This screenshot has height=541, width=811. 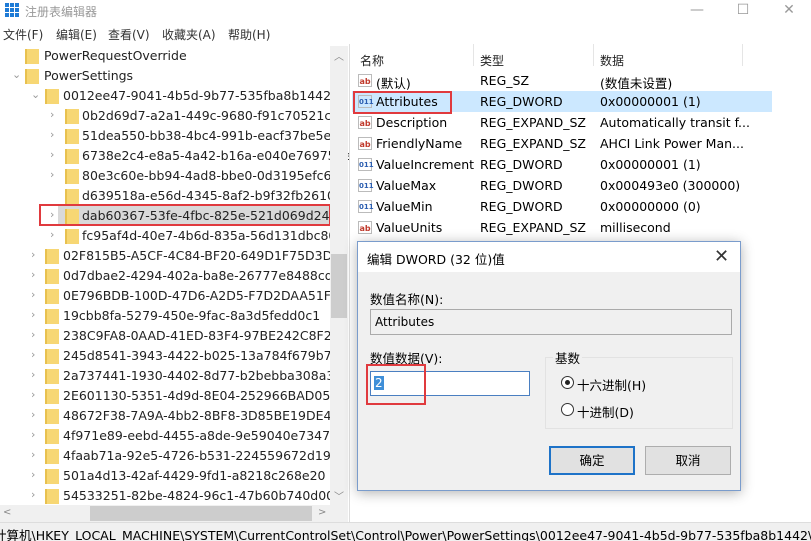 I want to click on tree-item: › 2a737441-1930-4402-8d77-b2bebba308a3, so click(x=167, y=376).